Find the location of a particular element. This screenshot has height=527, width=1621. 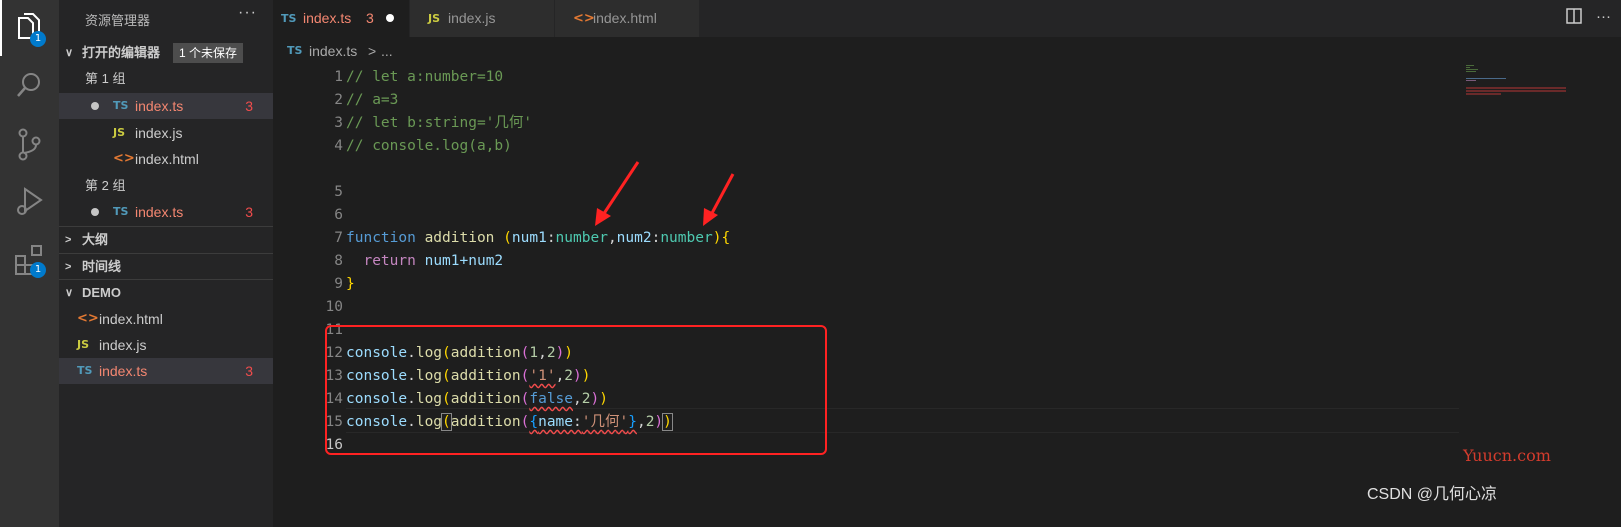

group-2-header: 第 2 组 is located at coordinates (105, 185).